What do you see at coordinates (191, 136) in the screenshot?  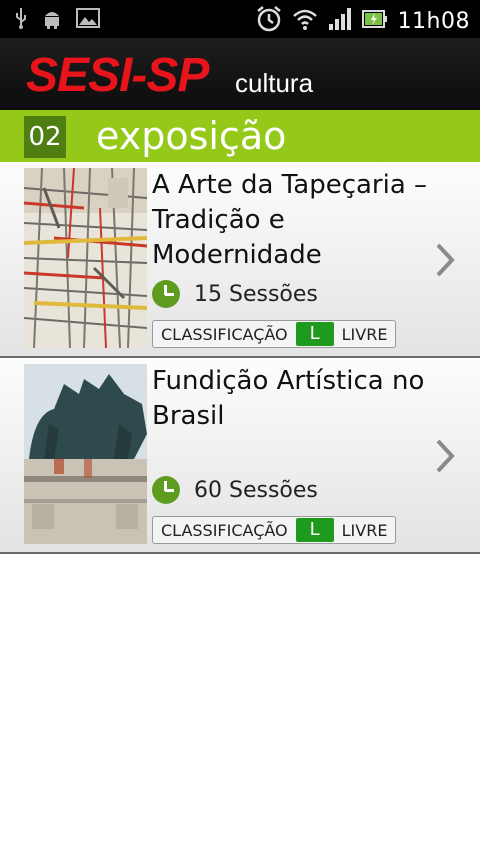 I see `section-title: exposição` at bounding box center [191, 136].